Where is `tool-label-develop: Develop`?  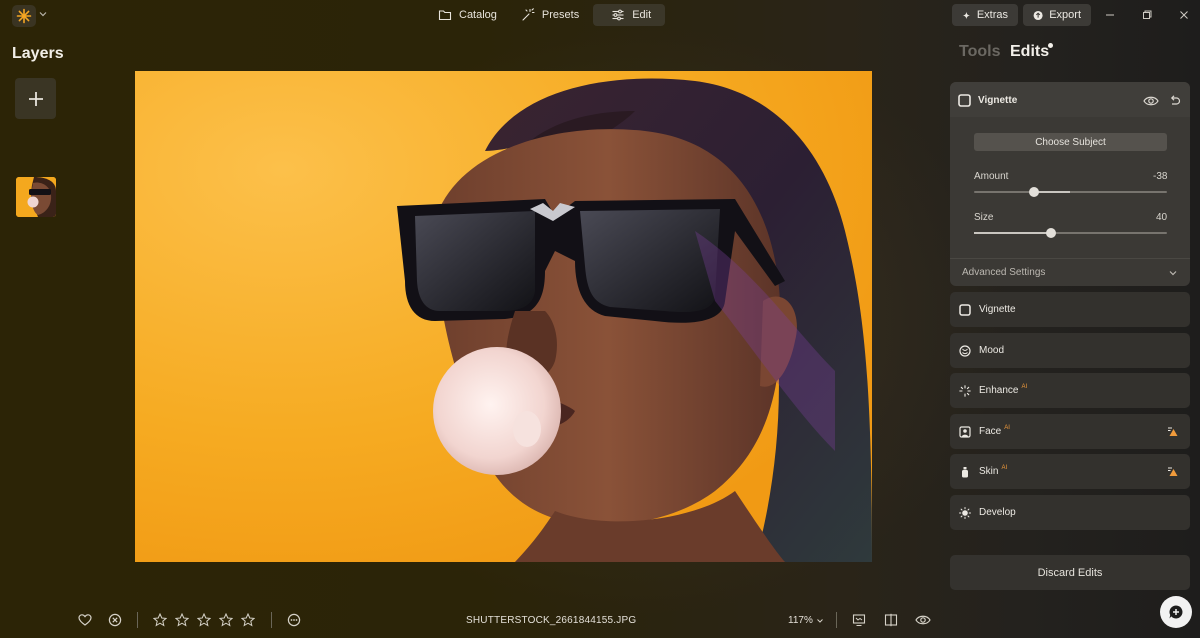 tool-label-develop: Develop is located at coordinates (997, 512).